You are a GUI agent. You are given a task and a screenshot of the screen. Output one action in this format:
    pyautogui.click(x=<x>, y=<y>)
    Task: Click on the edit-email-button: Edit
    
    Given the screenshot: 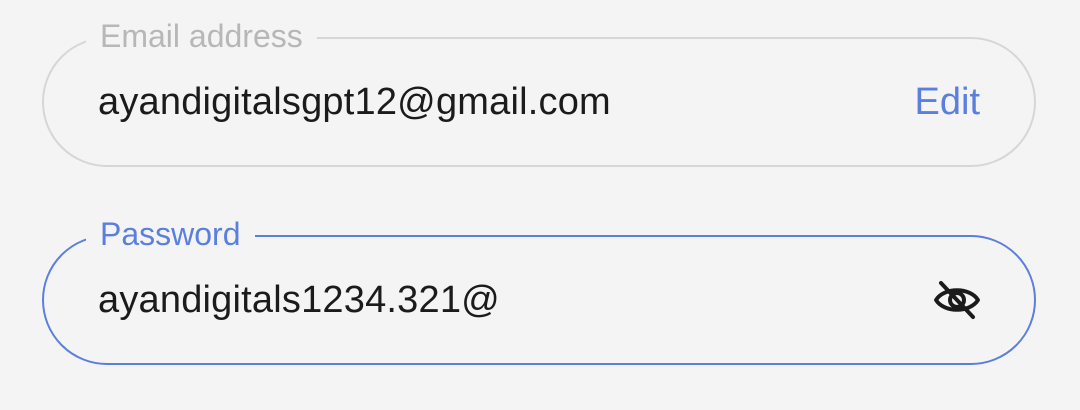 What is the action you would take?
    pyautogui.click(x=947, y=102)
    